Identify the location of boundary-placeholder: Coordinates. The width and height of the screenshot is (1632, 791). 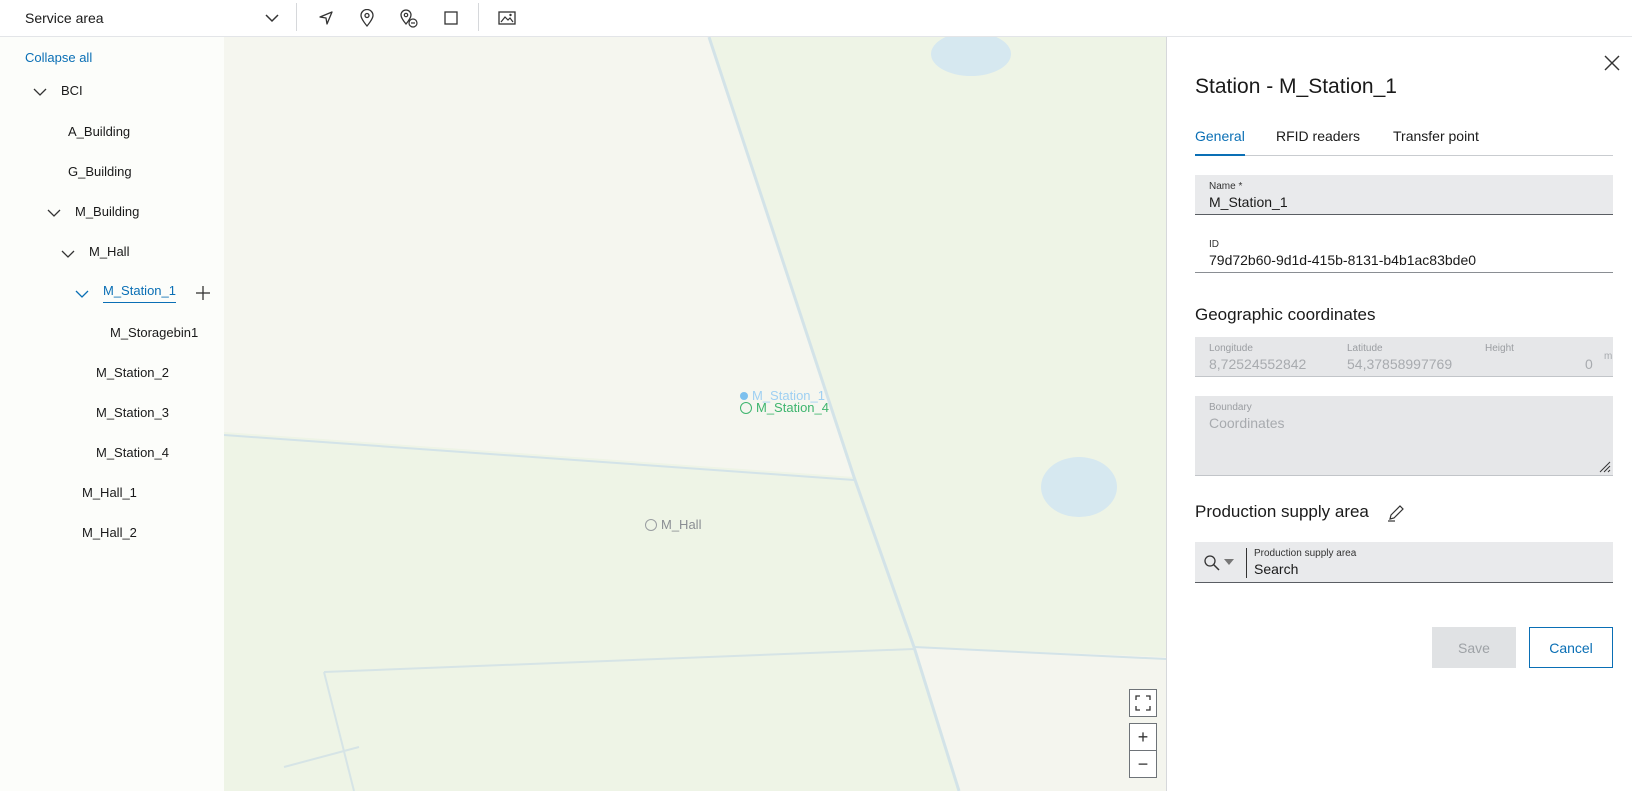
(1247, 423).